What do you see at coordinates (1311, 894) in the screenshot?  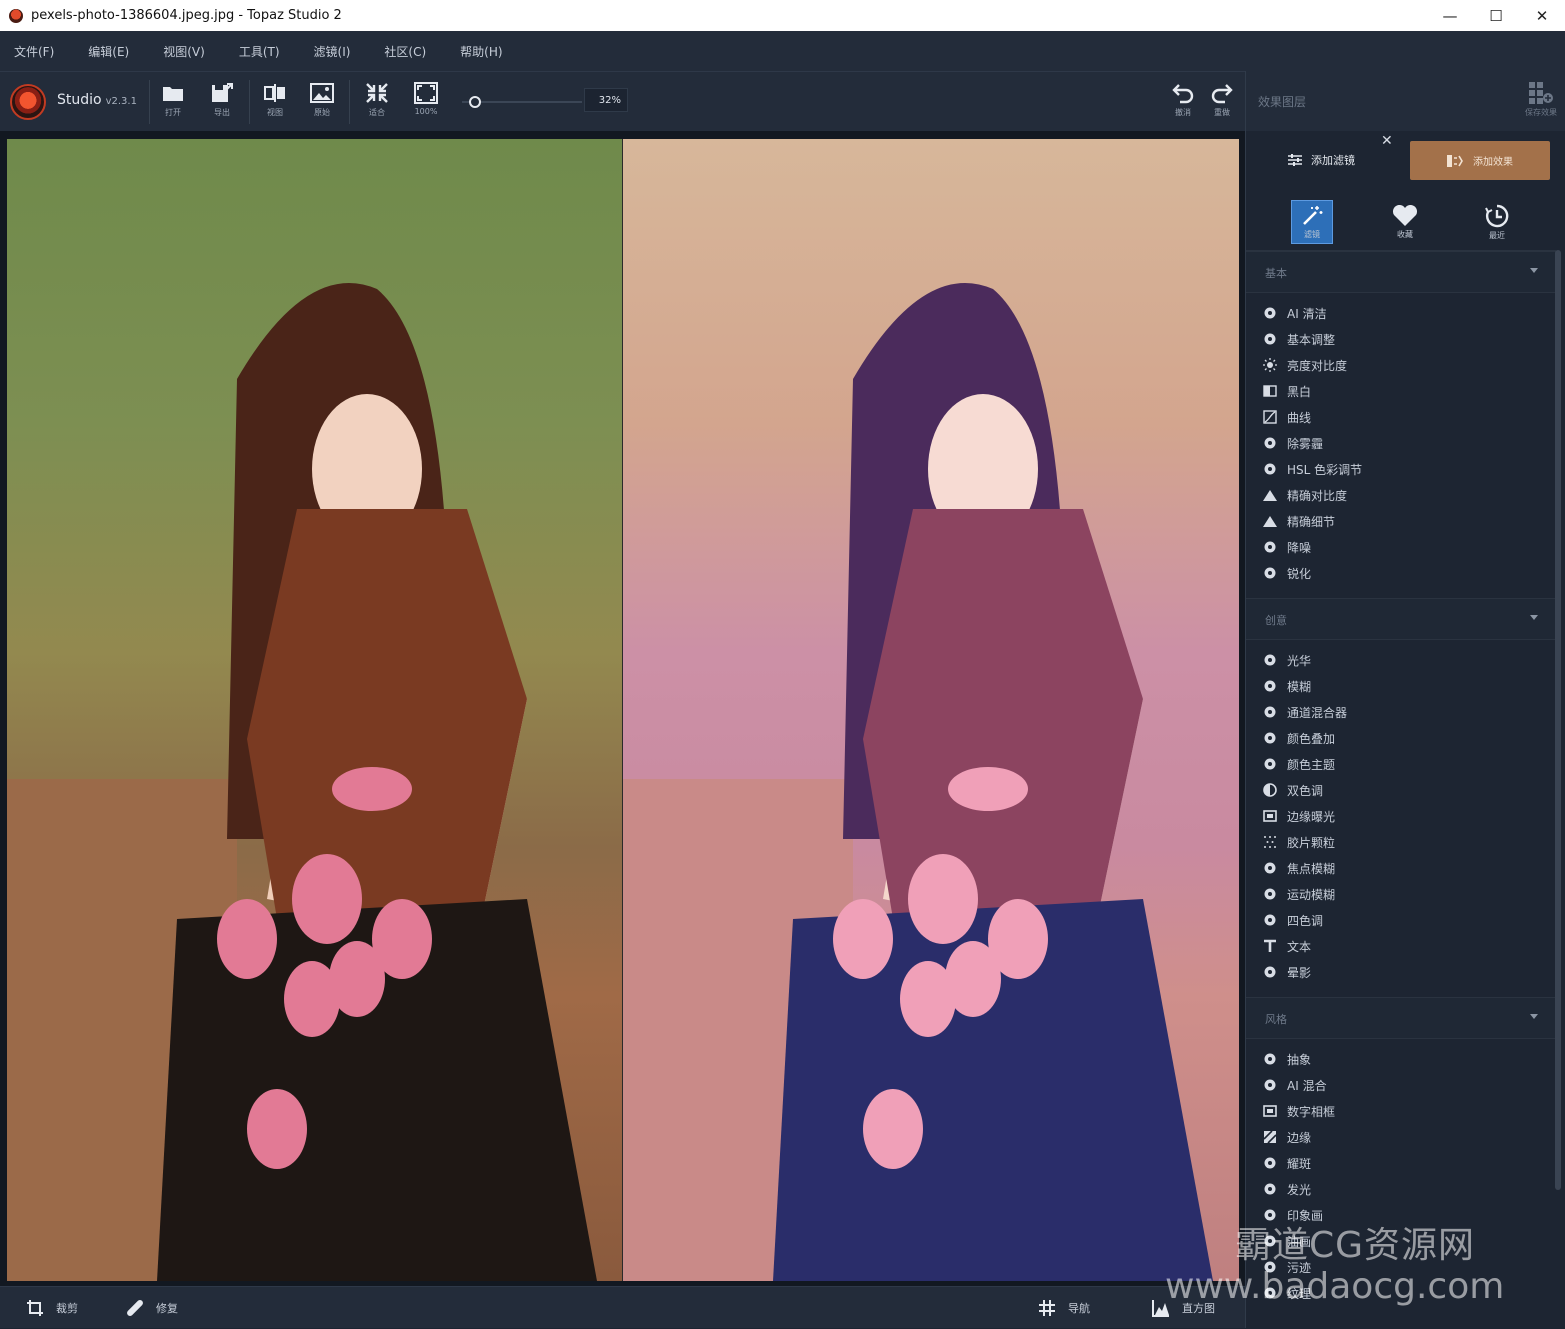 I see `filter-item-label: 运动模糊` at bounding box center [1311, 894].